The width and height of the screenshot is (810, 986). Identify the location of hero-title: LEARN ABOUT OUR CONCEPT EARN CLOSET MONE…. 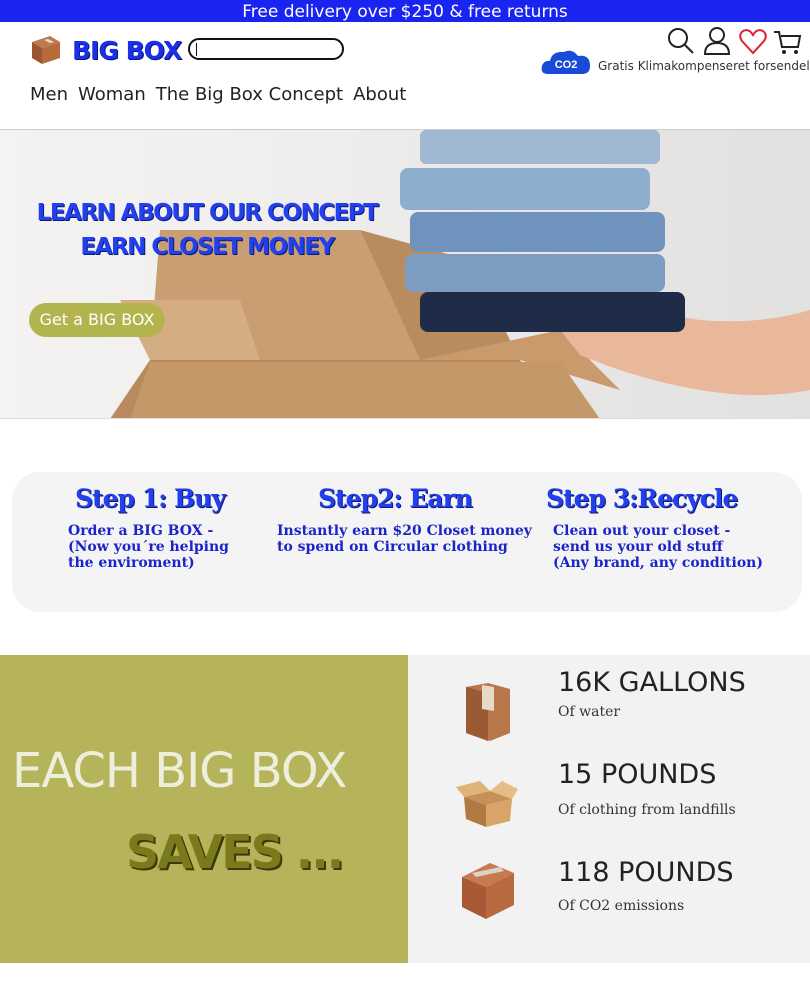
(207, 230).